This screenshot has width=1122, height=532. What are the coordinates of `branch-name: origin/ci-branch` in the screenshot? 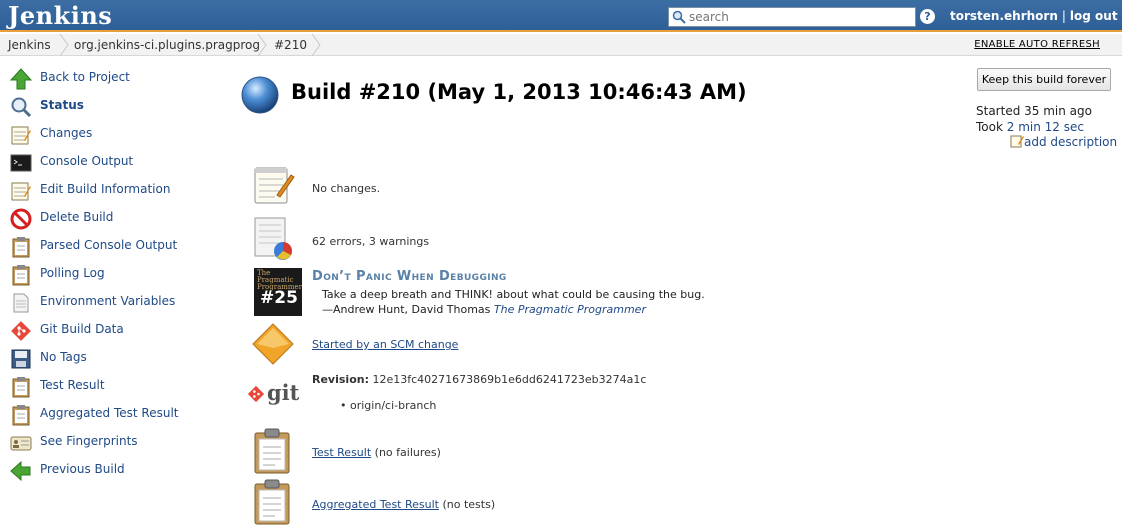 It's located at (393, 405).